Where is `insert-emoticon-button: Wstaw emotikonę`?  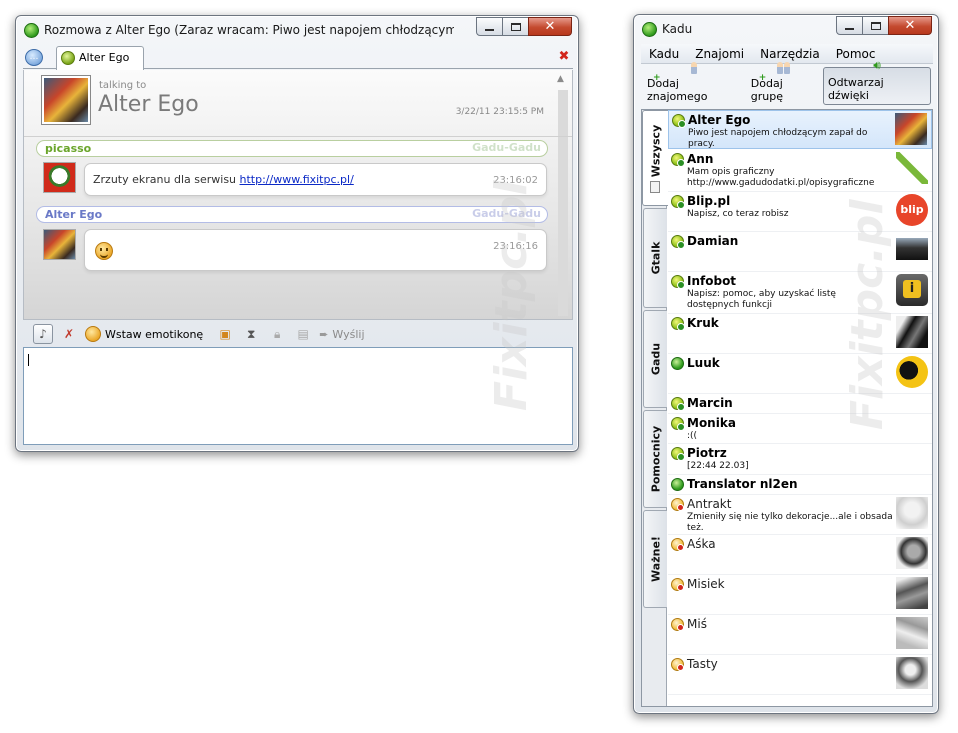
insert-emoticon-button: Wstaw emotikonę is located at coordinates (144, 334).